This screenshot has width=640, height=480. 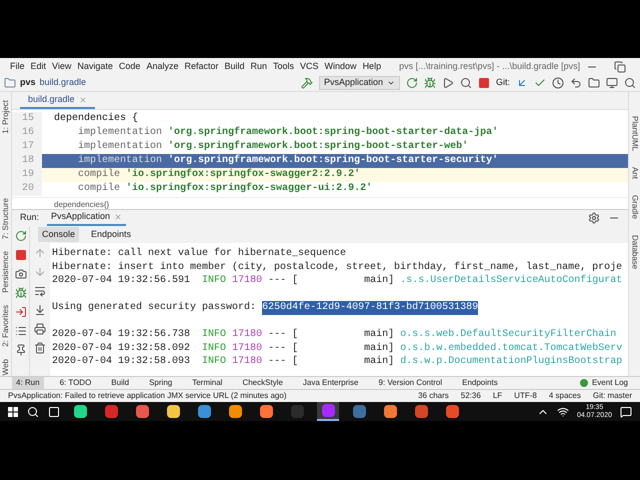 I want to click on pin-icon, so click(x=20, y=350).